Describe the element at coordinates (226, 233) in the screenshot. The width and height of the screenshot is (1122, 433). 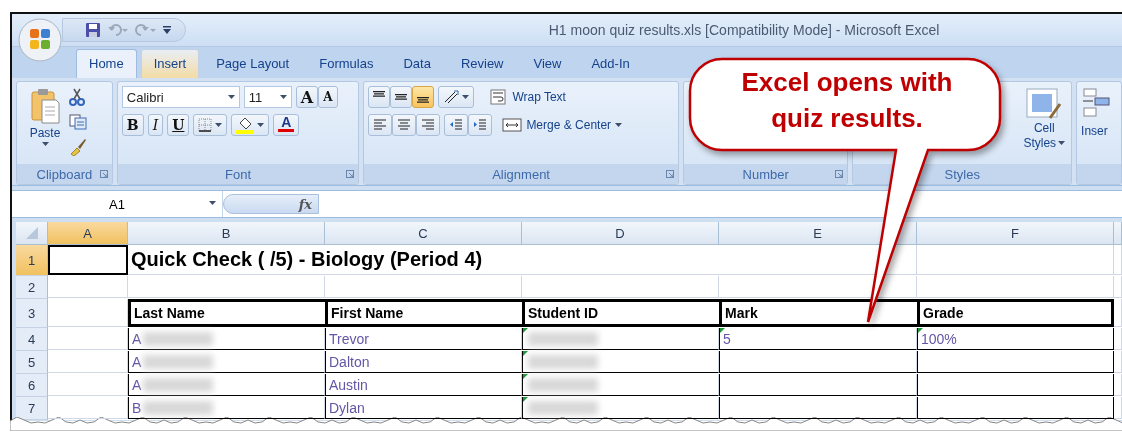
I see `column-header: B` at that location.